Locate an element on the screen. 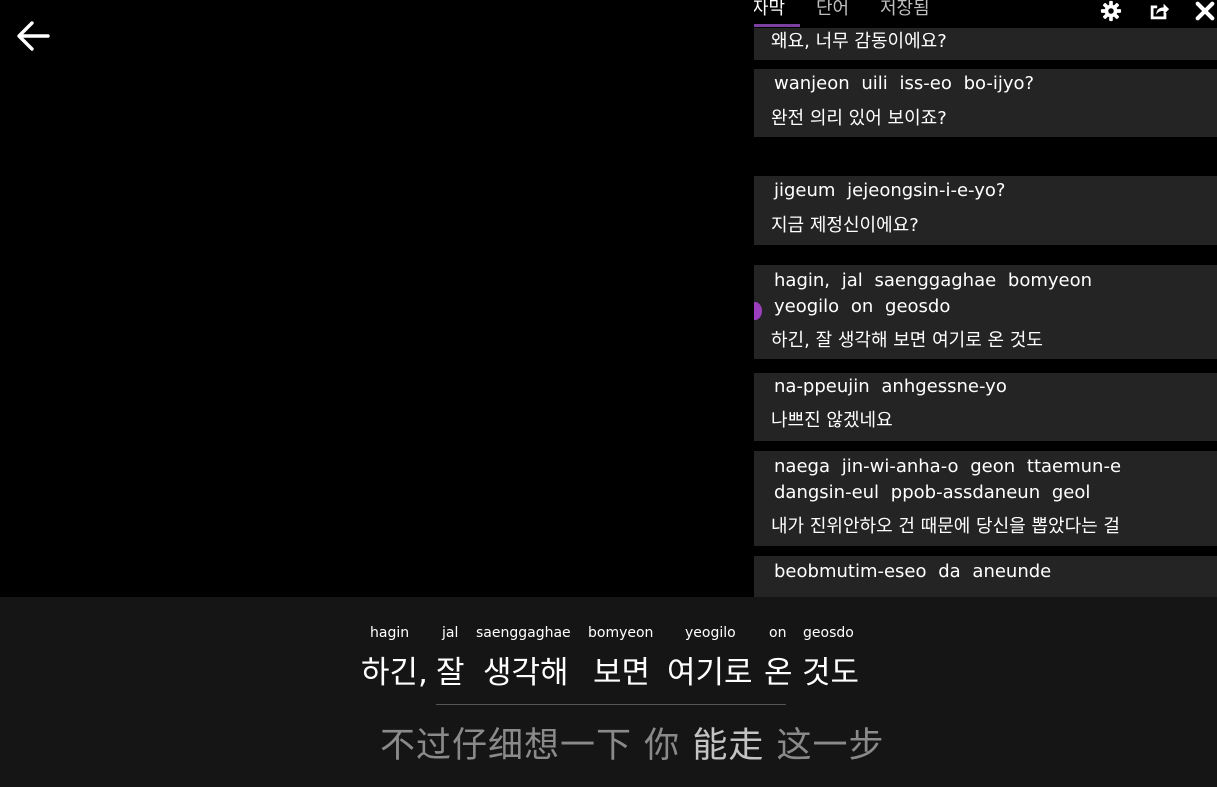 This screenshot has height=787, width=1217. gear-icon is located at coordinates (1111, 11).